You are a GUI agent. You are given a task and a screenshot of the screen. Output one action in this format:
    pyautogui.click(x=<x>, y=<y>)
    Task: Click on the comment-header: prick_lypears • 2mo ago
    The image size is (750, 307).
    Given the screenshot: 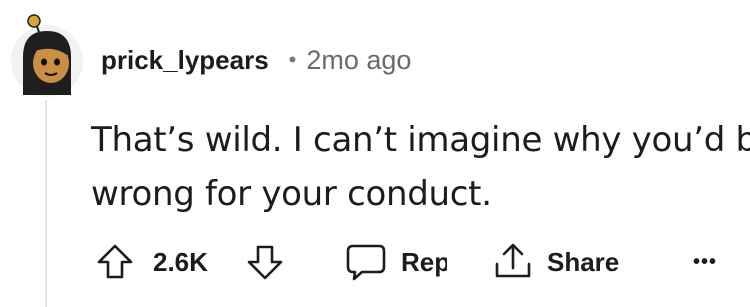 What is the action you would take?
    pyautogui.click(x=256, y=60)
    